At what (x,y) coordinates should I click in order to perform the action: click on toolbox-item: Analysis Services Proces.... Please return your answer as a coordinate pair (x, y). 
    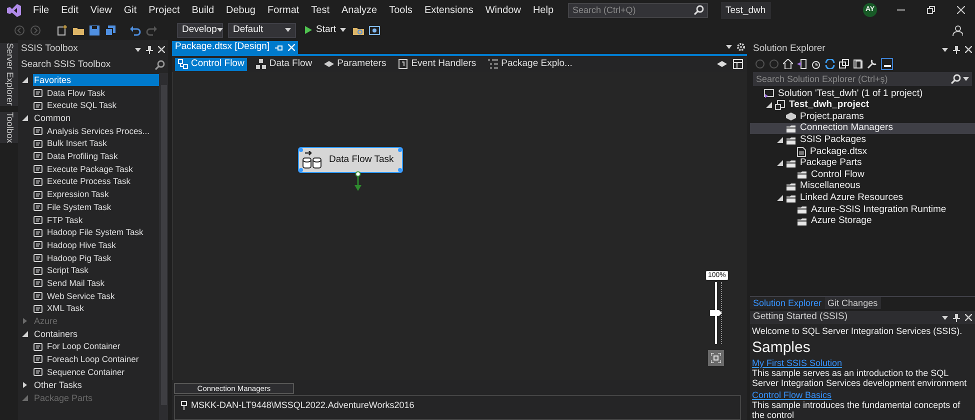
    Looking at the image, I should click on (98, 131).